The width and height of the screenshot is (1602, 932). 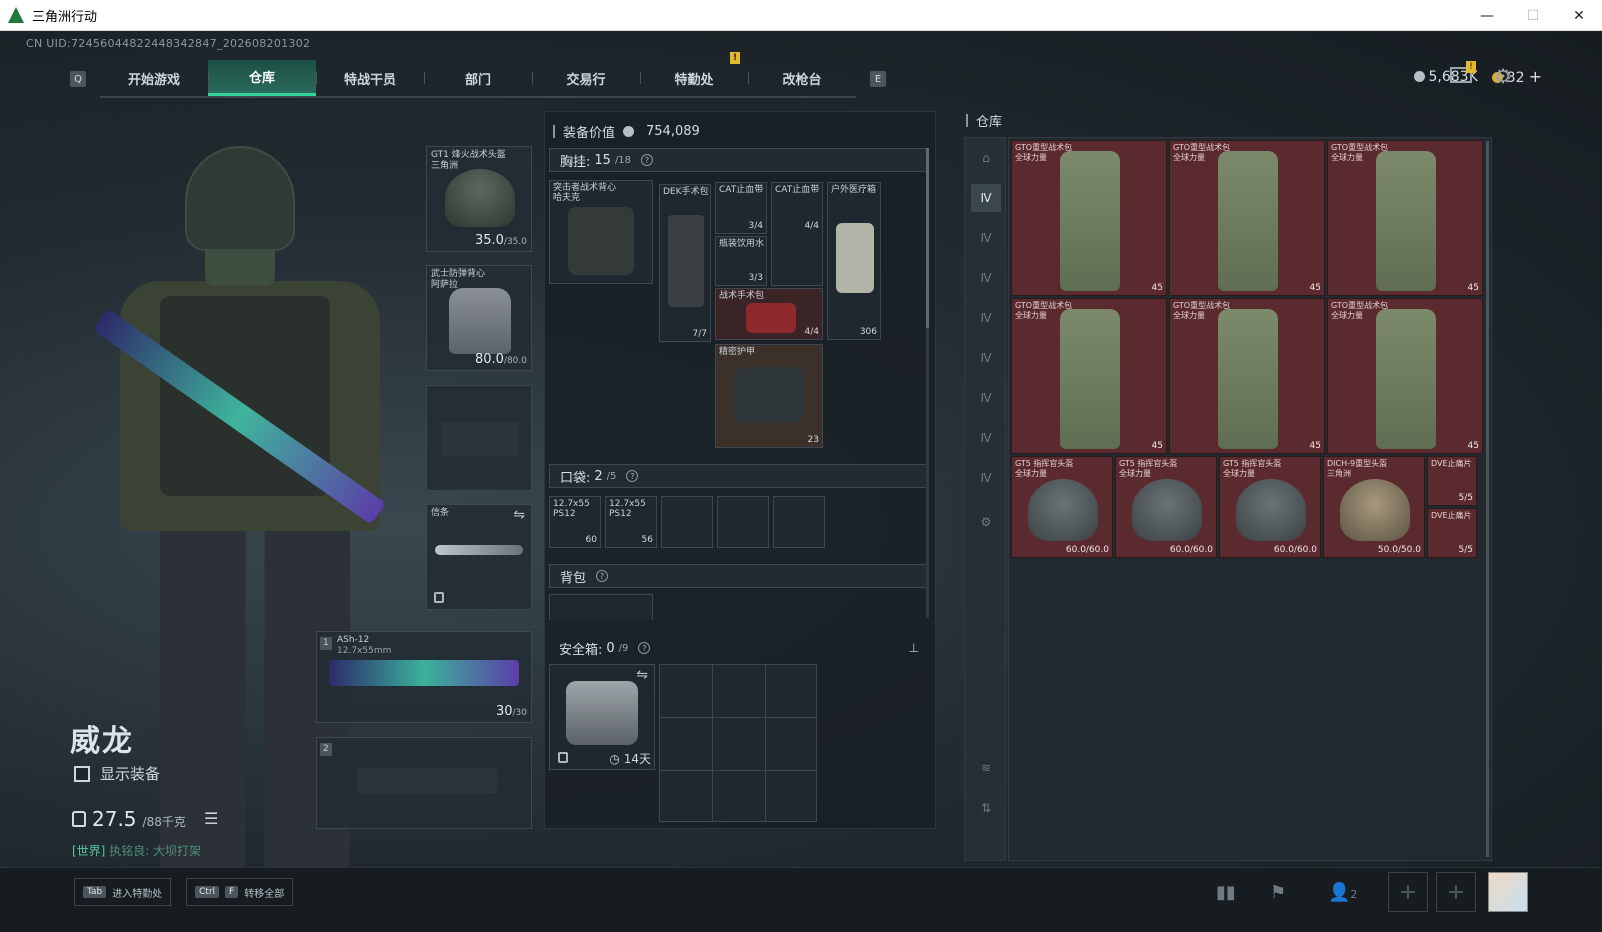 What do you see at coordinates (1374, 507) in the screenshot?
I see `warehouse-item: DICH-9重型头盔 三角洲 50.0/50.0` at bounding box center [1374, 507].